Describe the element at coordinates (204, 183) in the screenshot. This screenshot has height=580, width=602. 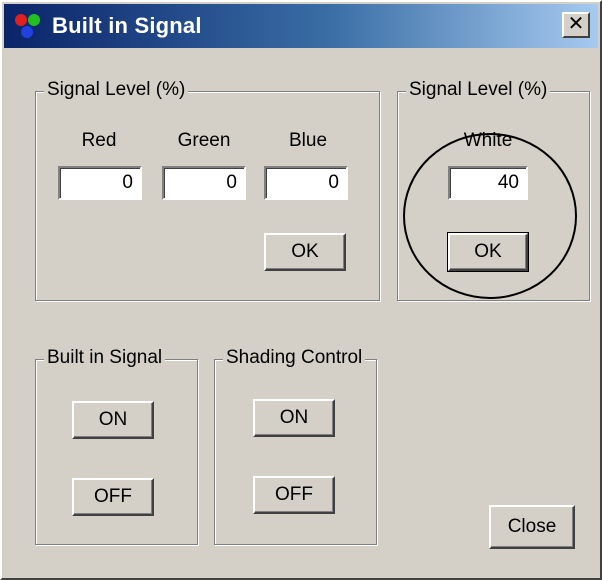
I see `green-input: 0` at that location.